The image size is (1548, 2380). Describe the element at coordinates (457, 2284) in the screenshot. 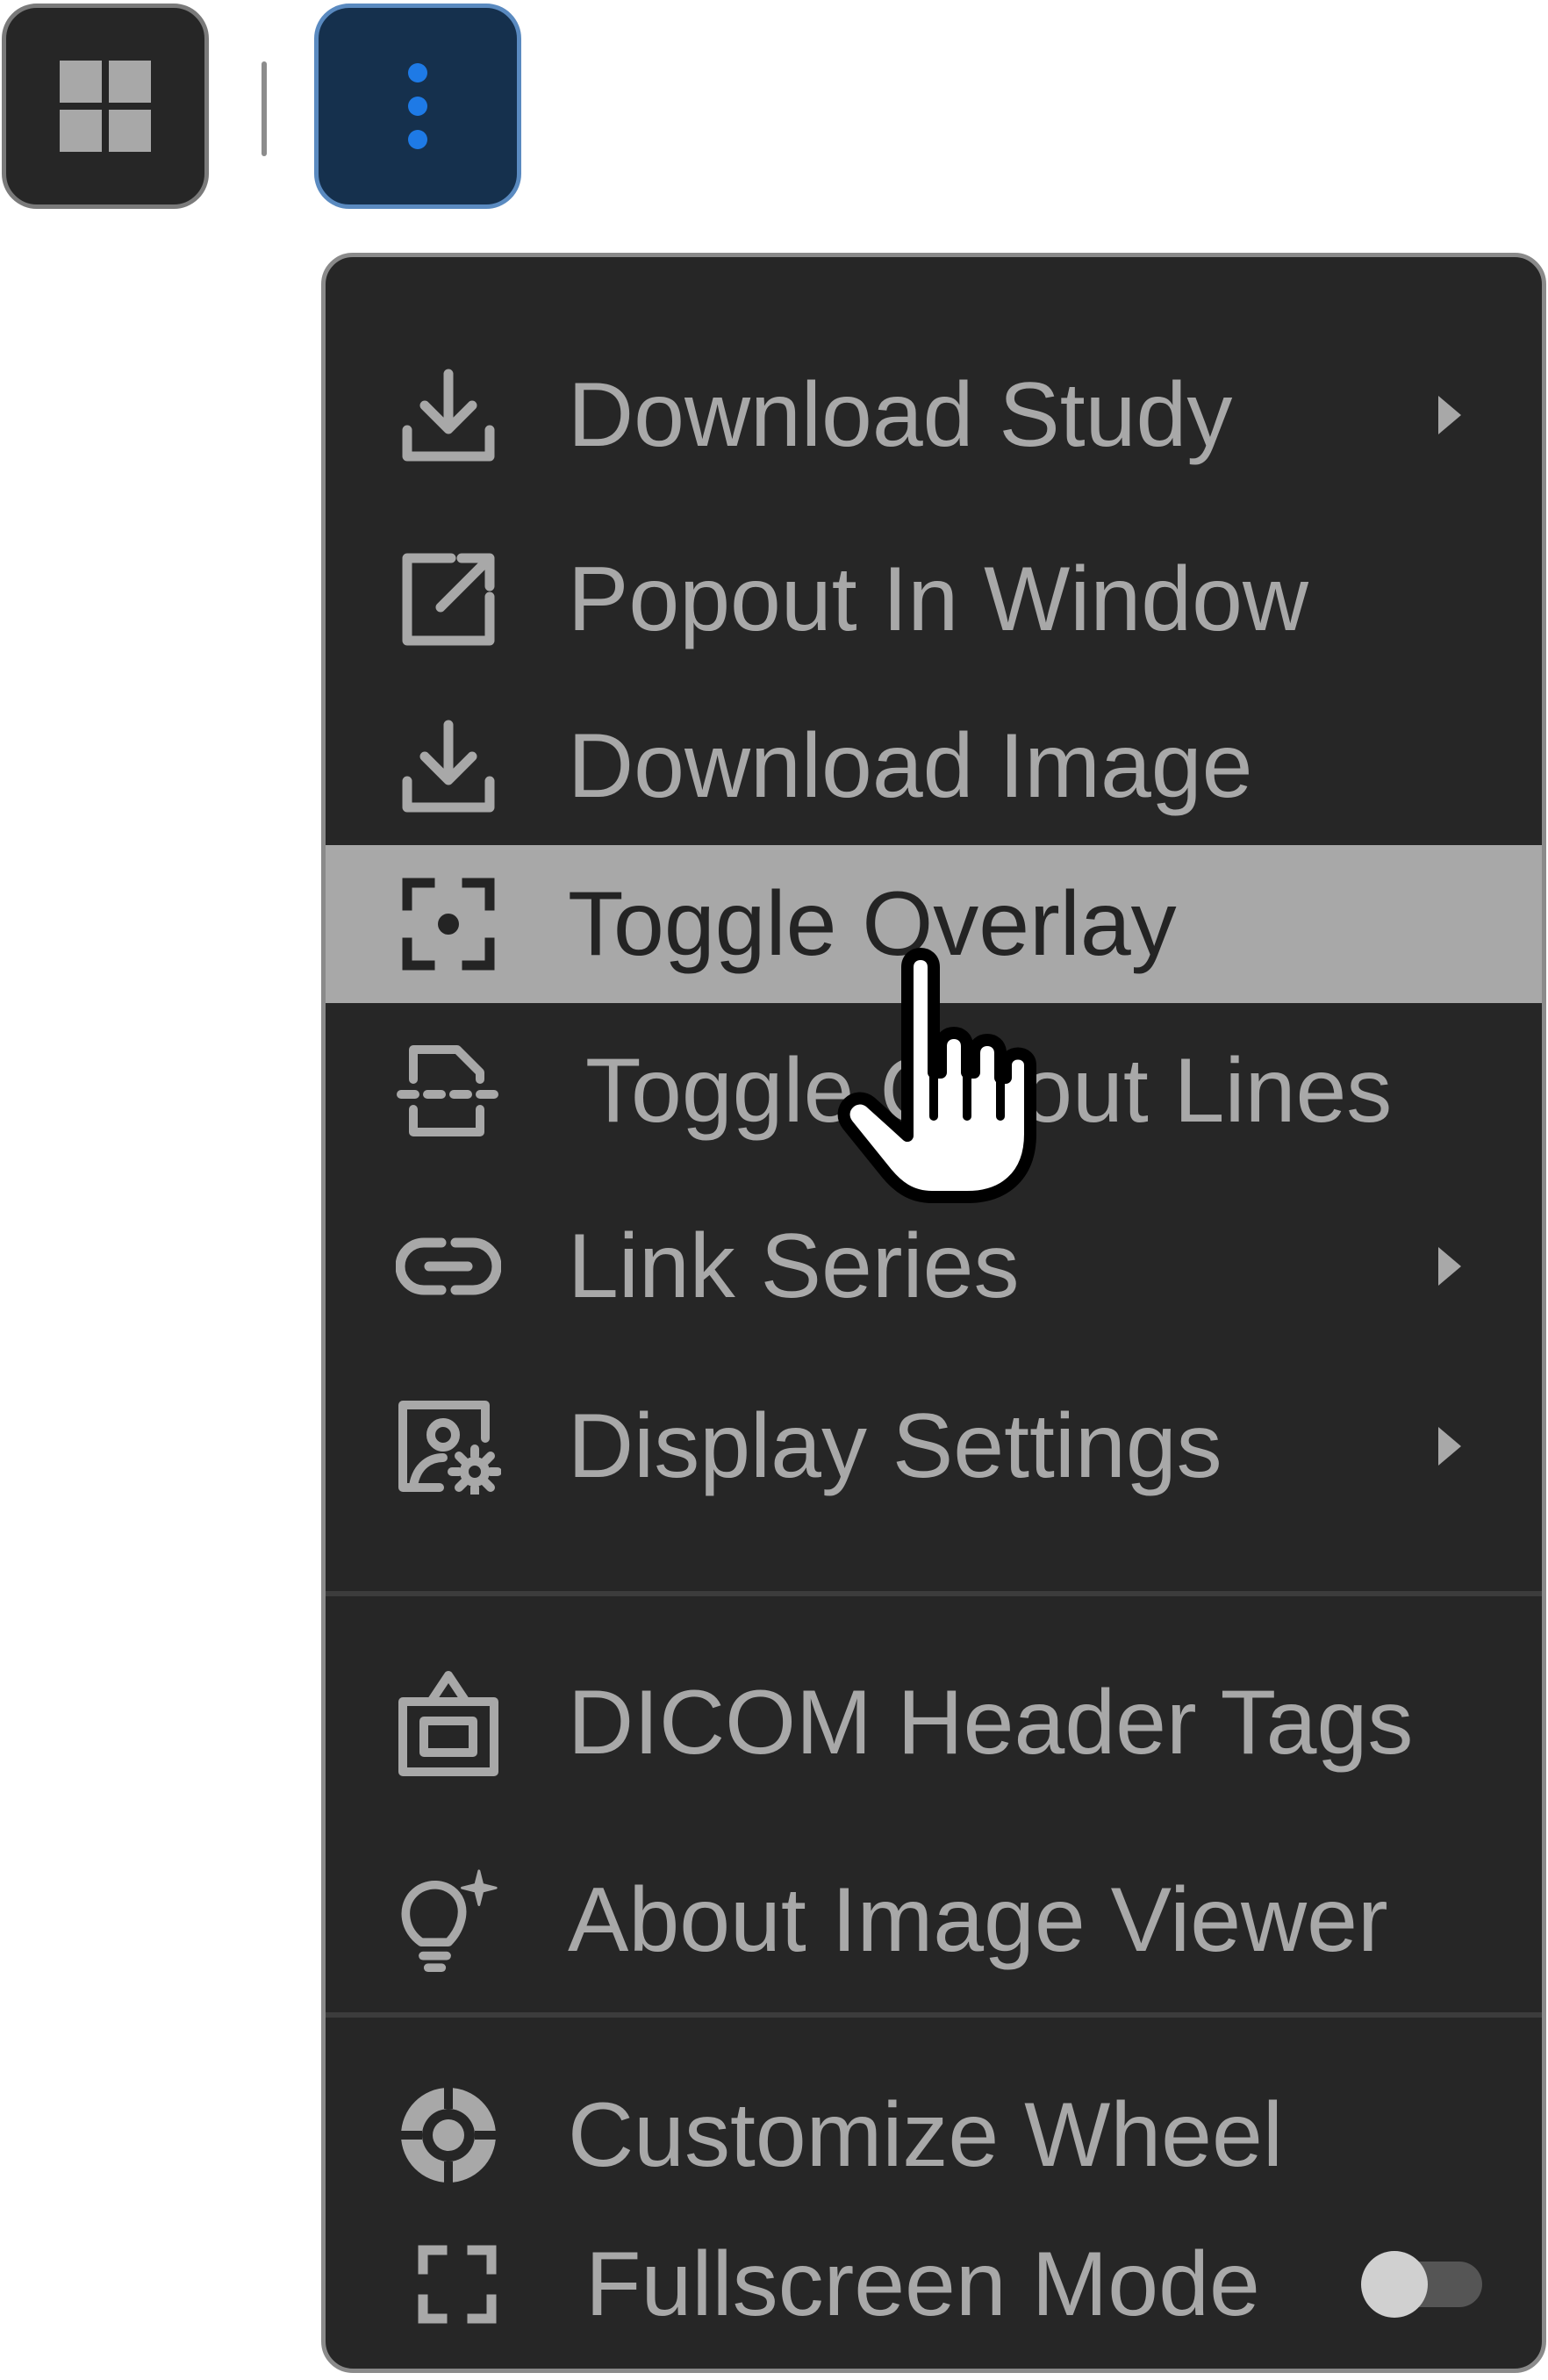

I see `fullscreen-icon` at that location.